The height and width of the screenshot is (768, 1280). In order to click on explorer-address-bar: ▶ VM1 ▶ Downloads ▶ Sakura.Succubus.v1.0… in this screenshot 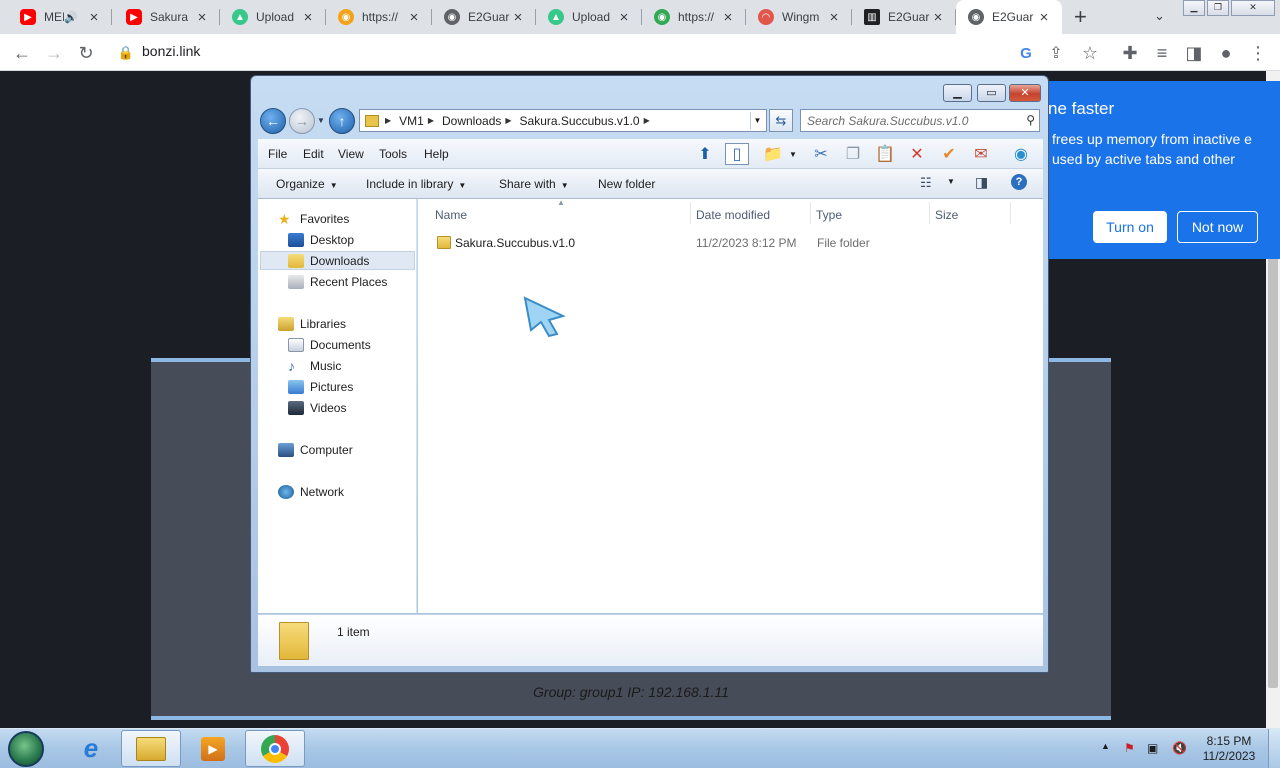, I will do `click(563, 120)`.